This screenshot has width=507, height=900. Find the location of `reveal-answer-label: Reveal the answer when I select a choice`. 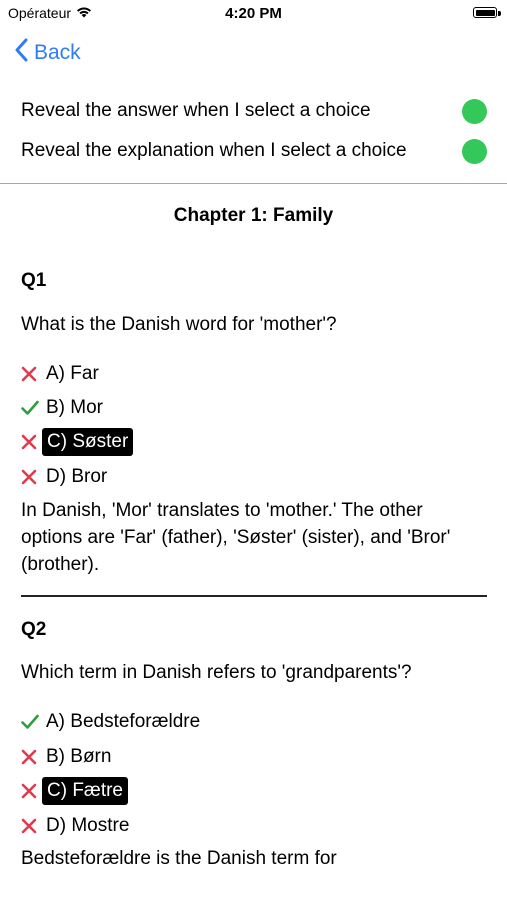

reveal-answer-label: Reveal the answer when I select a choice is located at coordinates (196, 110).